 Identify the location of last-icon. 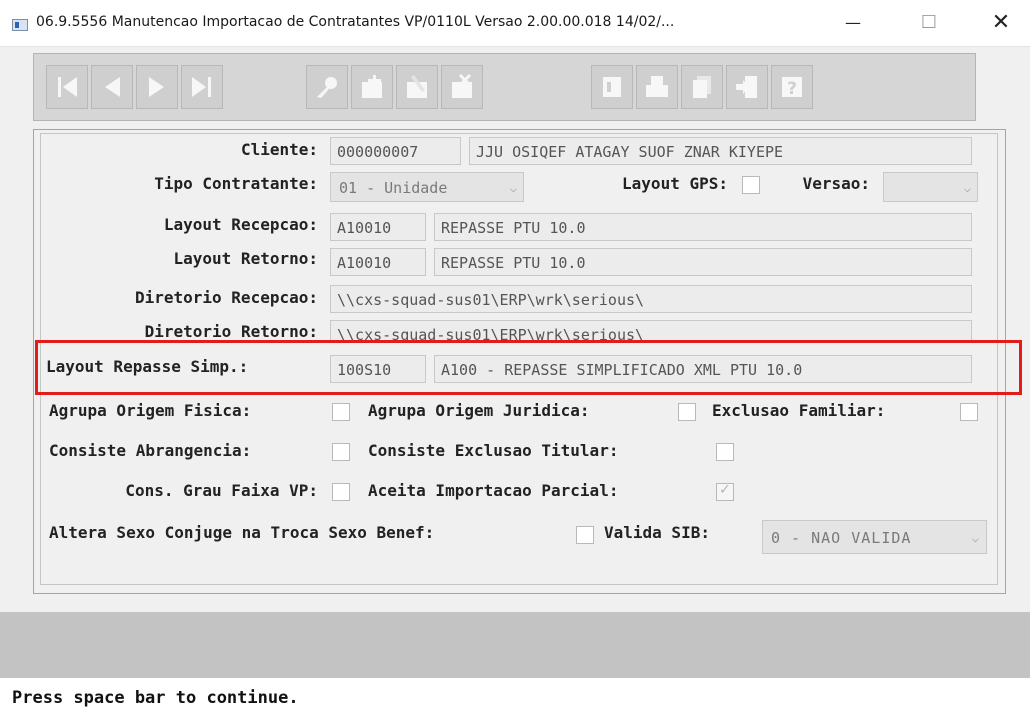
(201, 87).